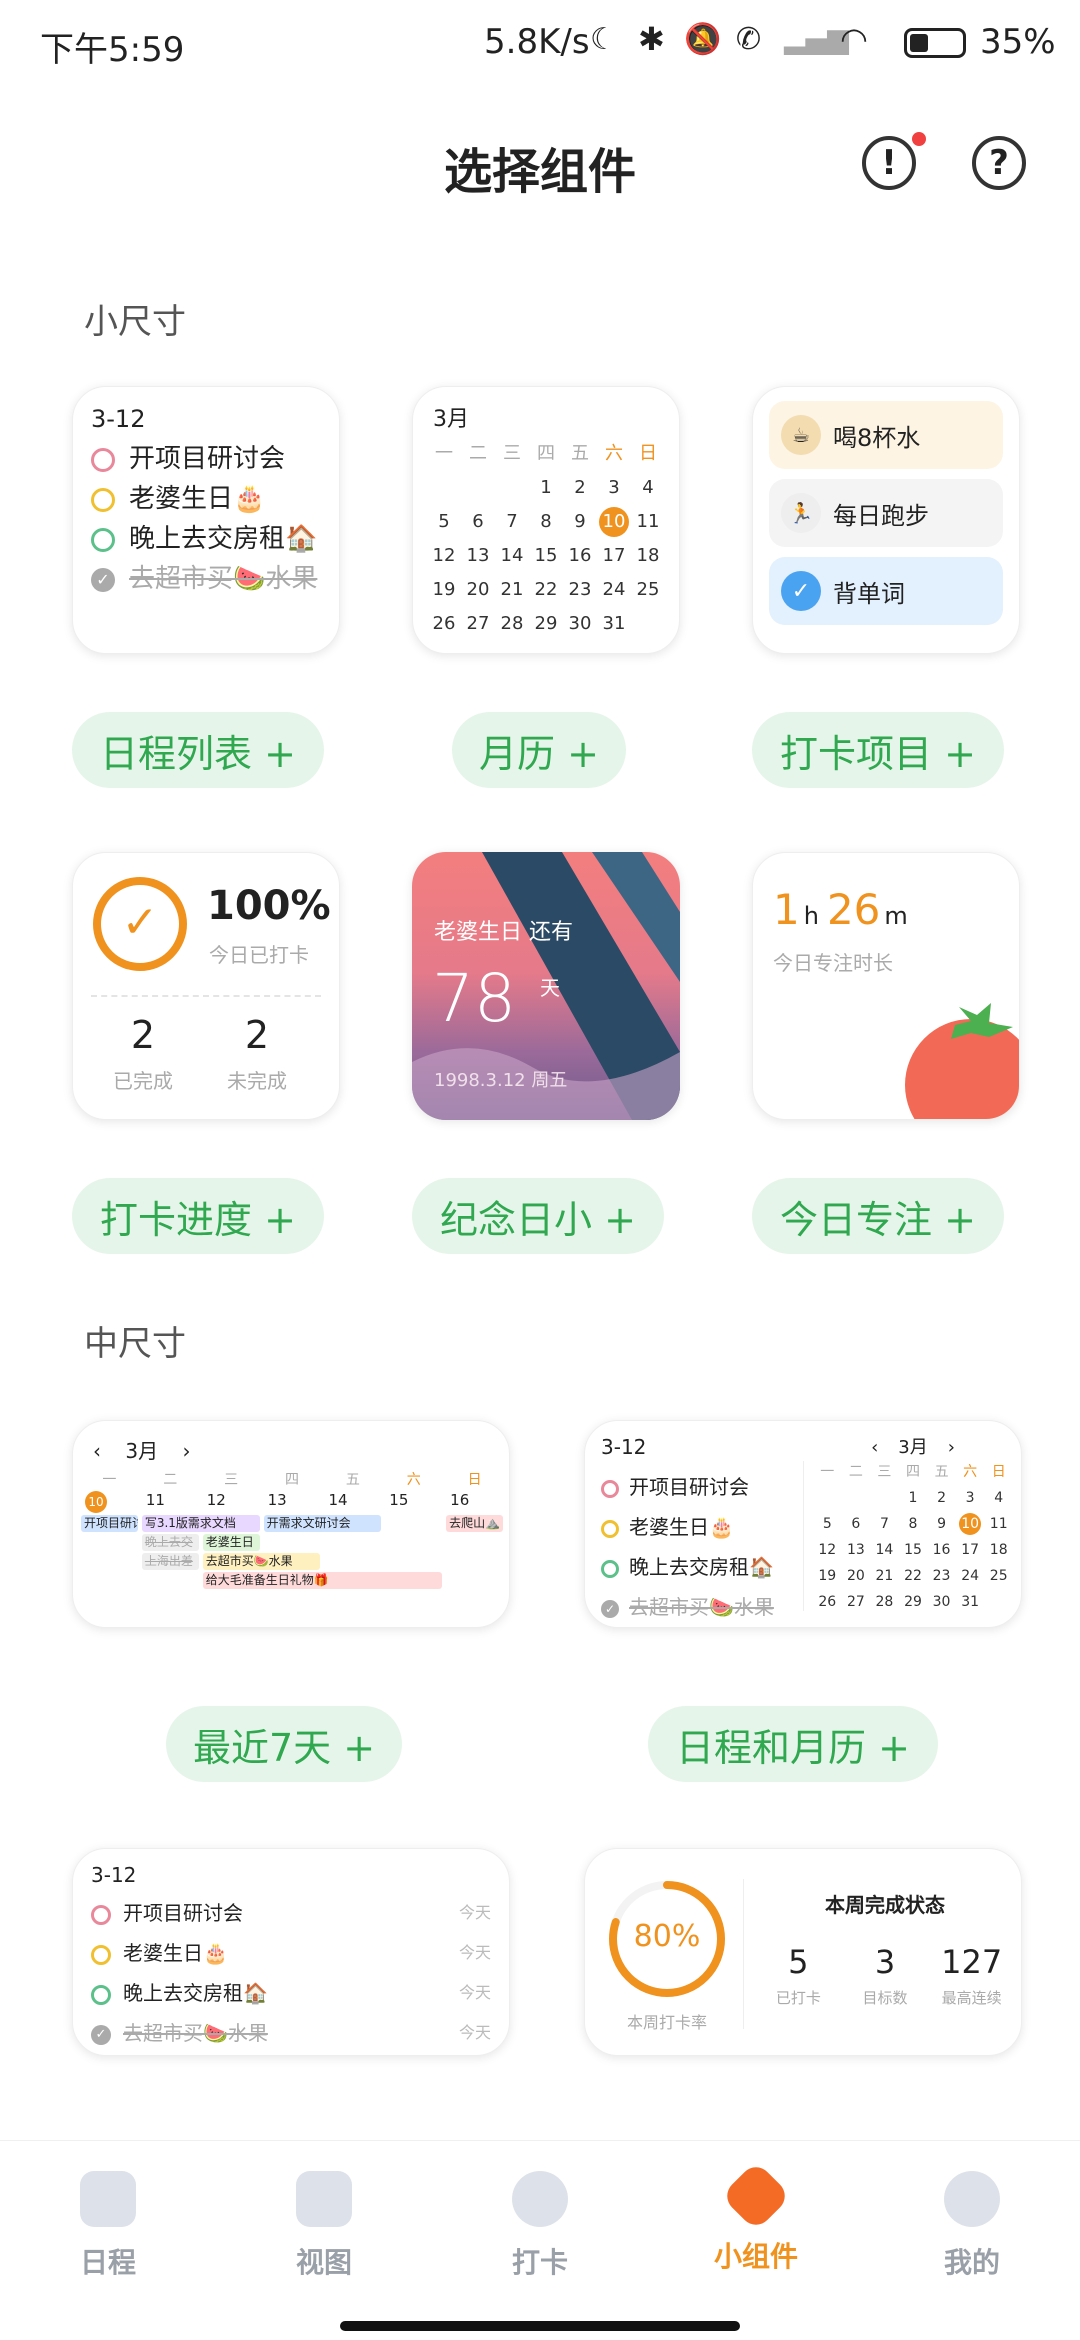  Describe the element at coordinates (827, 1524) in the screenshot. I see `calendar-day: 5` at that location.